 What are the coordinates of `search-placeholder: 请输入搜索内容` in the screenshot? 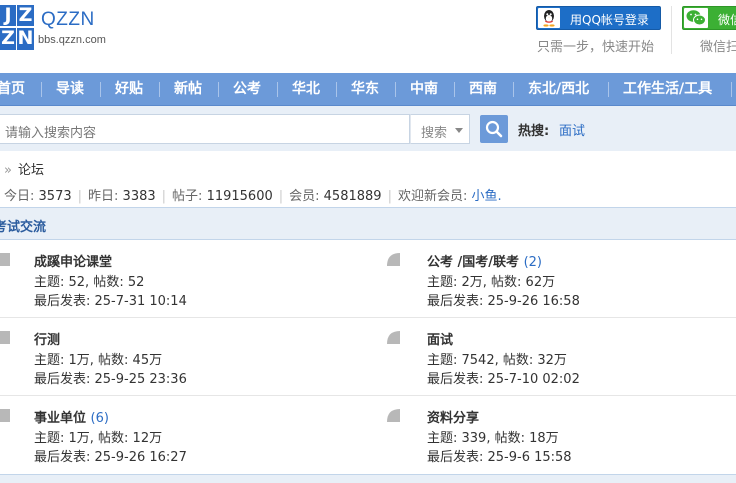 It's located at (51, 133).